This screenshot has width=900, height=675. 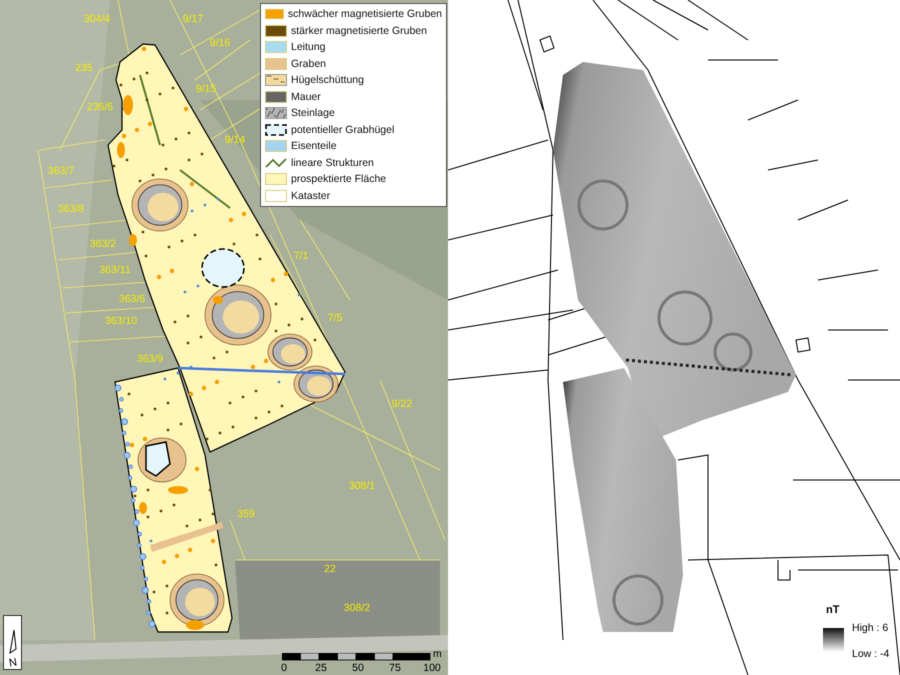 I want to click on legend-low-label: Low : -4, so click(x=871, y=654).